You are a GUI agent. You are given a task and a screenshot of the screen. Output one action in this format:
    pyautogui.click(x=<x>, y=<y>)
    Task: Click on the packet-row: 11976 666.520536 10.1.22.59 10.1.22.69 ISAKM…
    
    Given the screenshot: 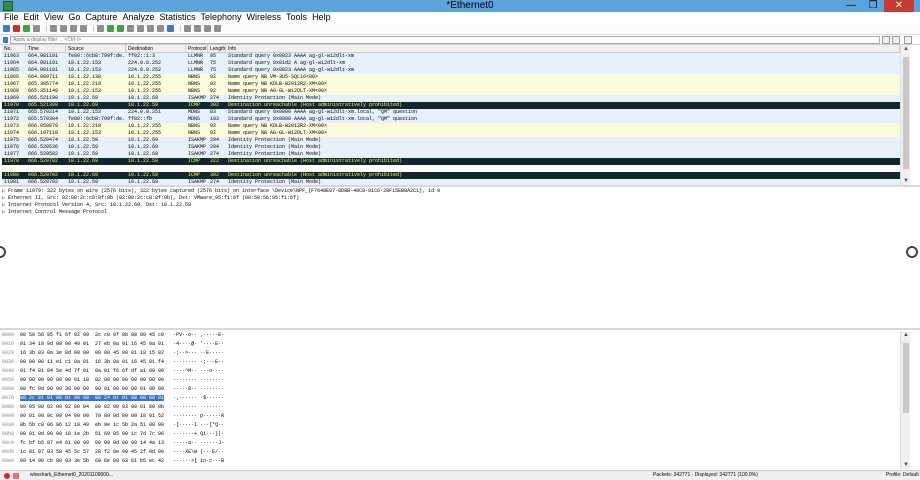 What is the action you would take?
    pyautogui.click(x=451, y=147)
    